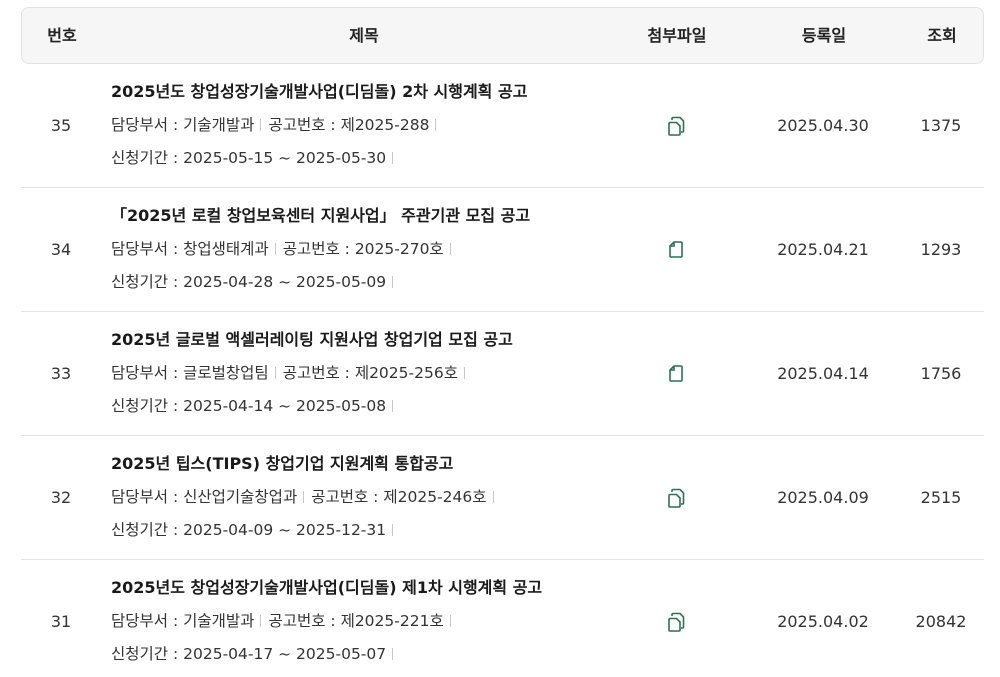  Describe the element at coordinates (823, 125) in the screenshot. I see `row-date: 2025.04.30` at that location.